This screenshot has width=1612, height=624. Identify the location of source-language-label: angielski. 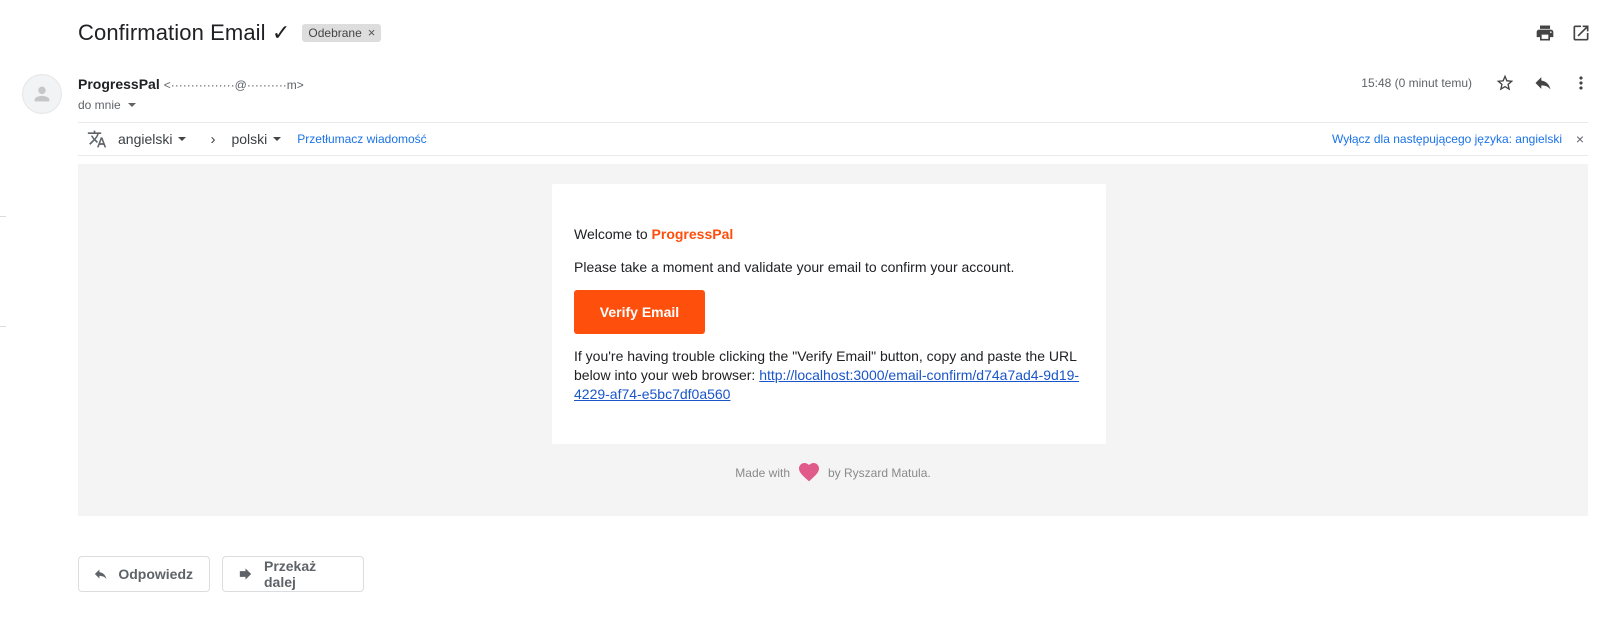
(145, 139).